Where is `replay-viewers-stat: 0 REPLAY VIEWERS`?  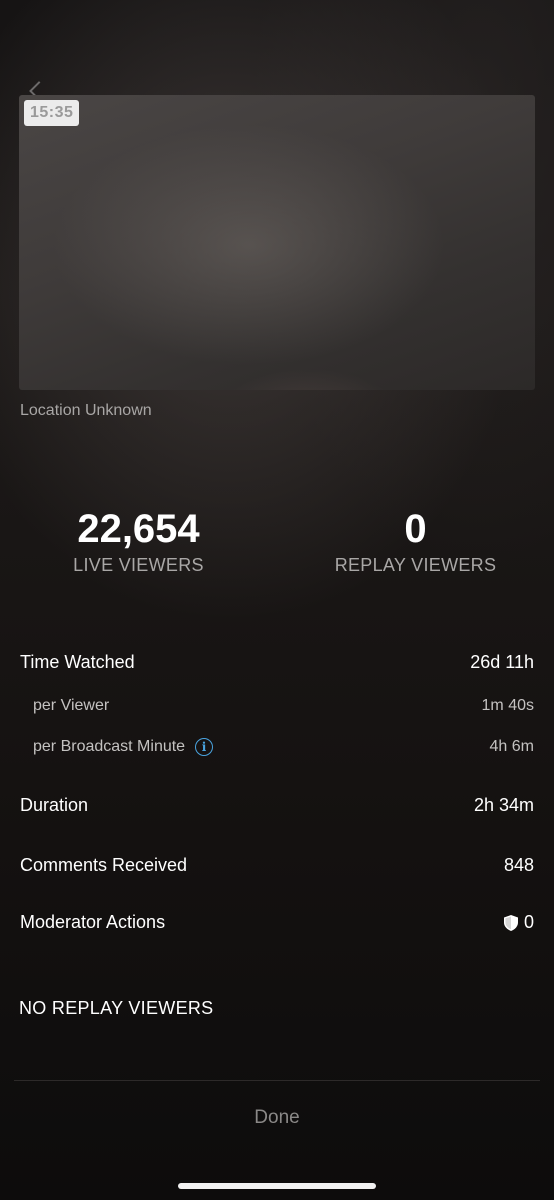 replay-viewers-stat: 0 REPLAY VIEWERS is located at coordinates (415, 540).